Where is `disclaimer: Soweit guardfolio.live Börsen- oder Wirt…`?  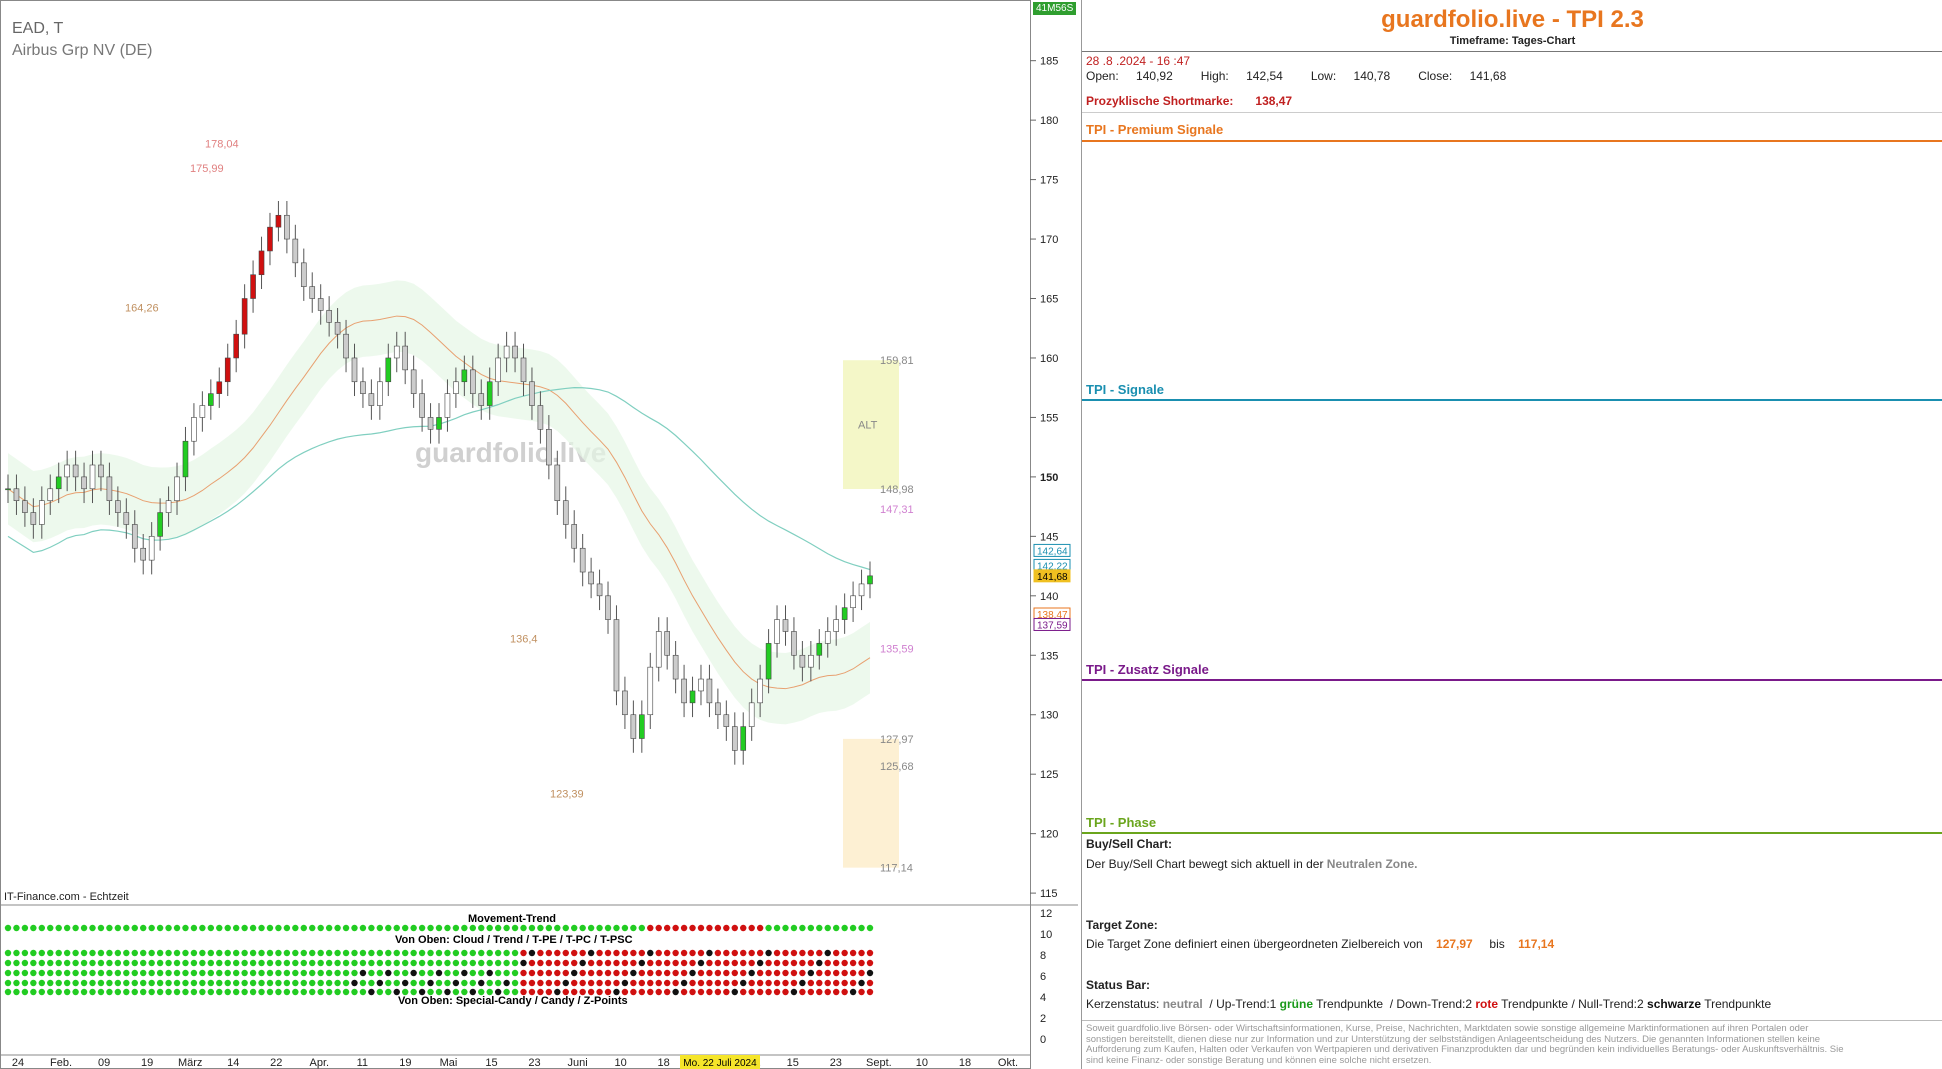 disclaimer: Soweit guardfolio.live Börsen- oder Wirt… is located at coordinates (1465, 1044).